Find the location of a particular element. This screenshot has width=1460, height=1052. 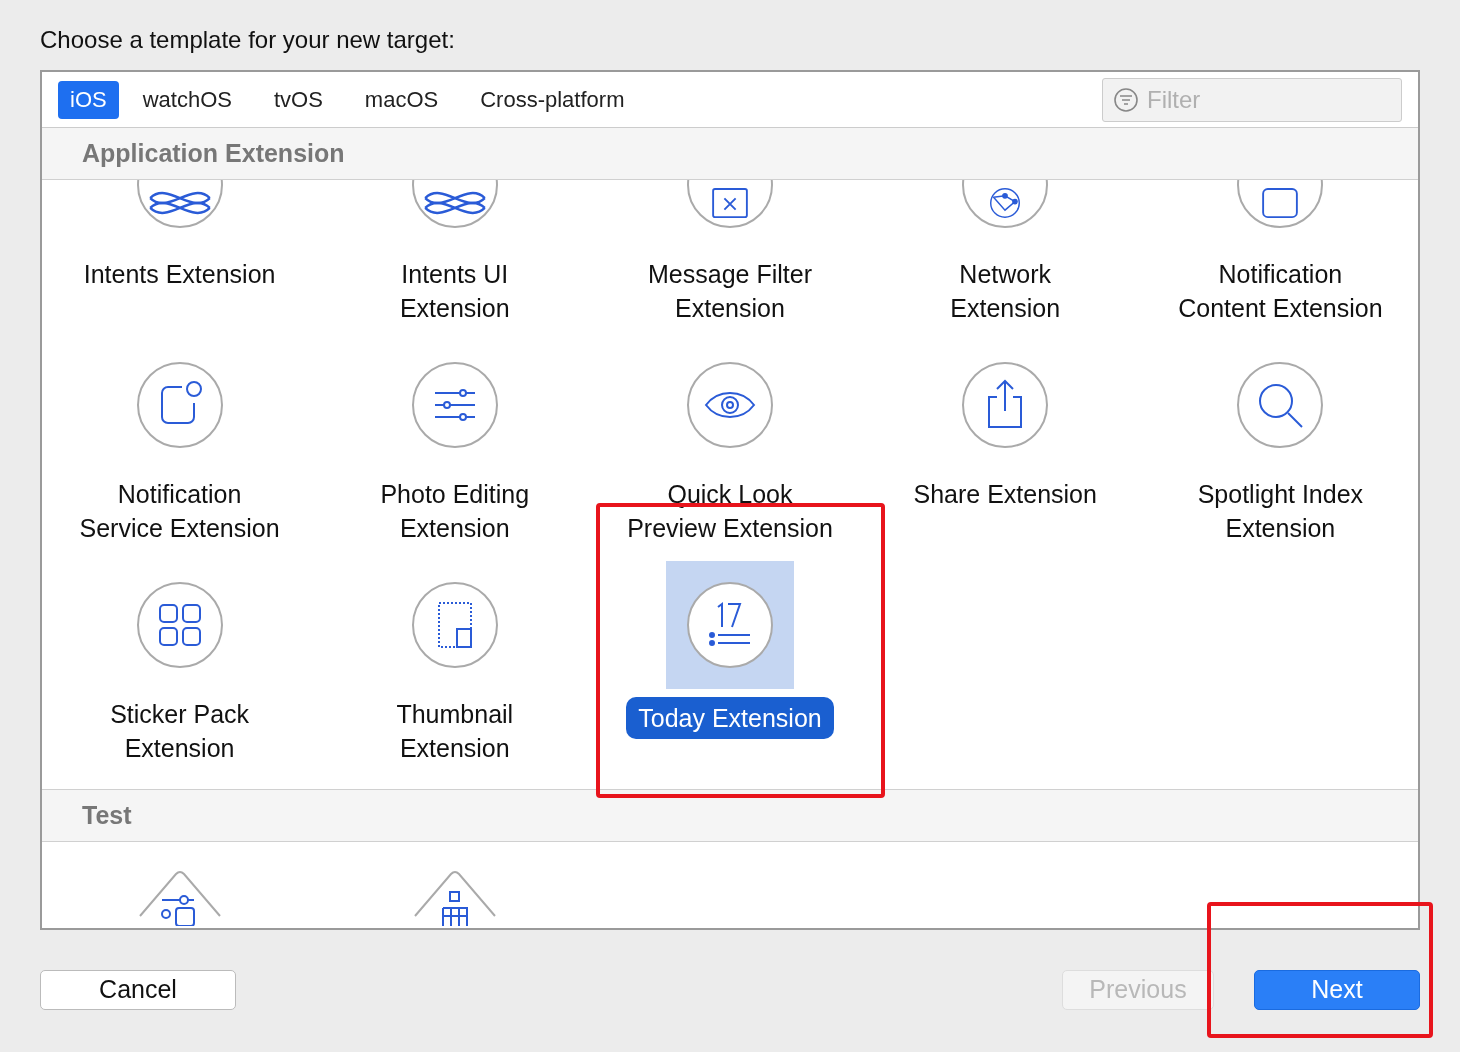

template-label: Quick Look Preview Extension is located at coordinates (730, 511).